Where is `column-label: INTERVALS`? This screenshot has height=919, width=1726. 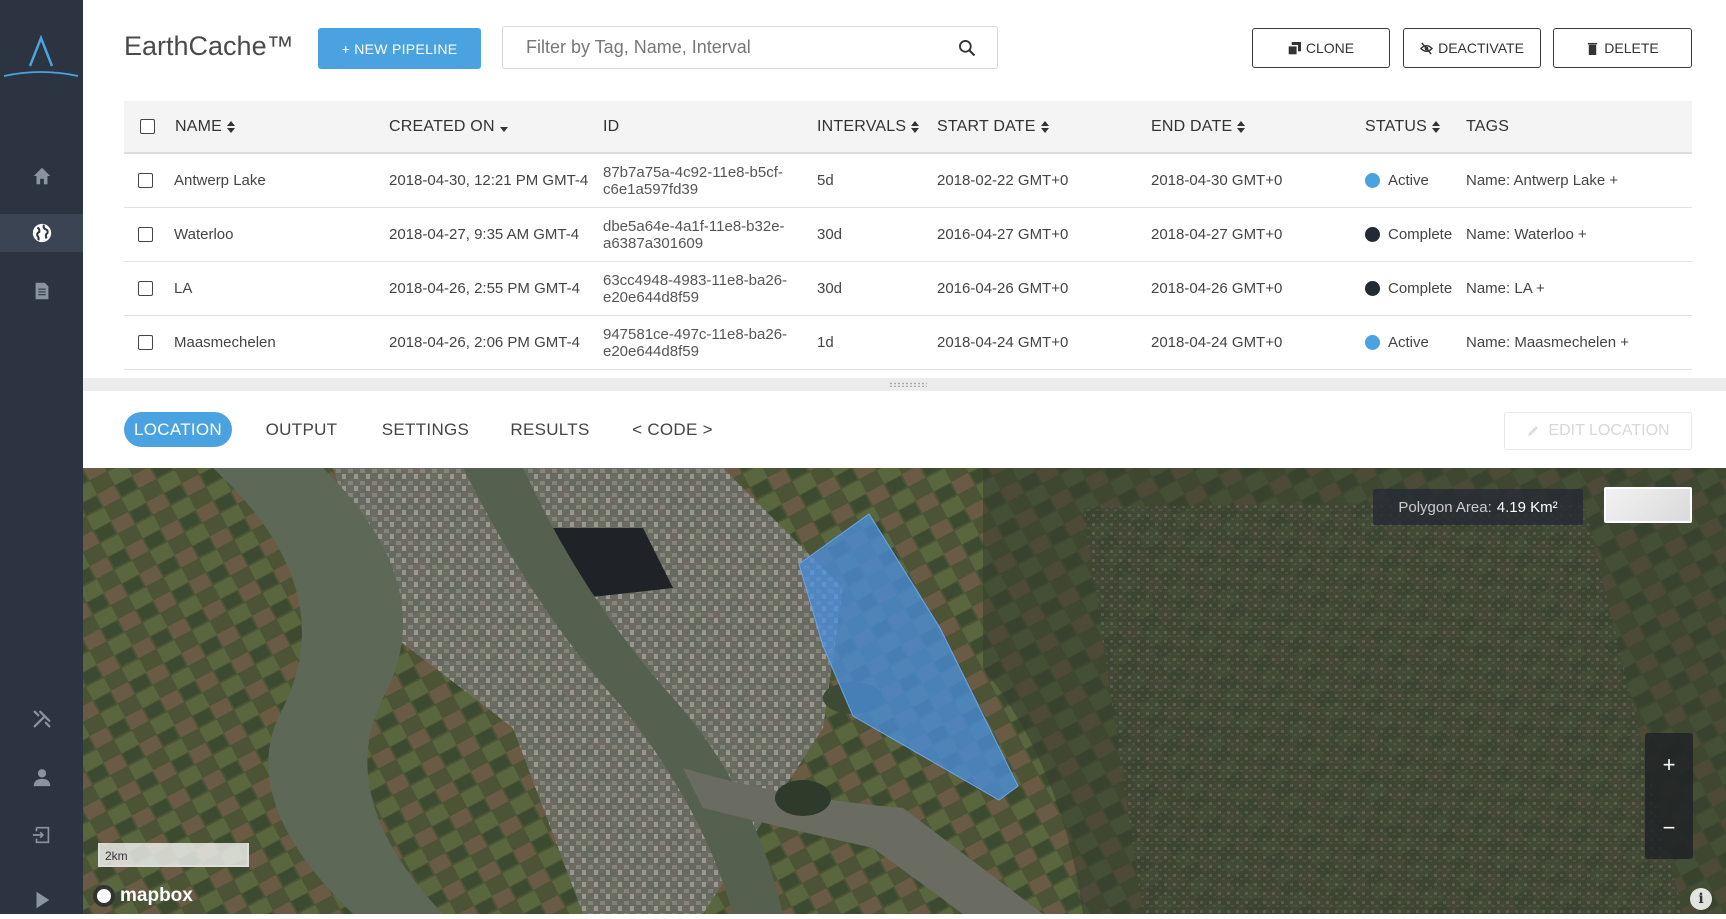
column-label: INTERVALS is located at coordinates (862, 126).